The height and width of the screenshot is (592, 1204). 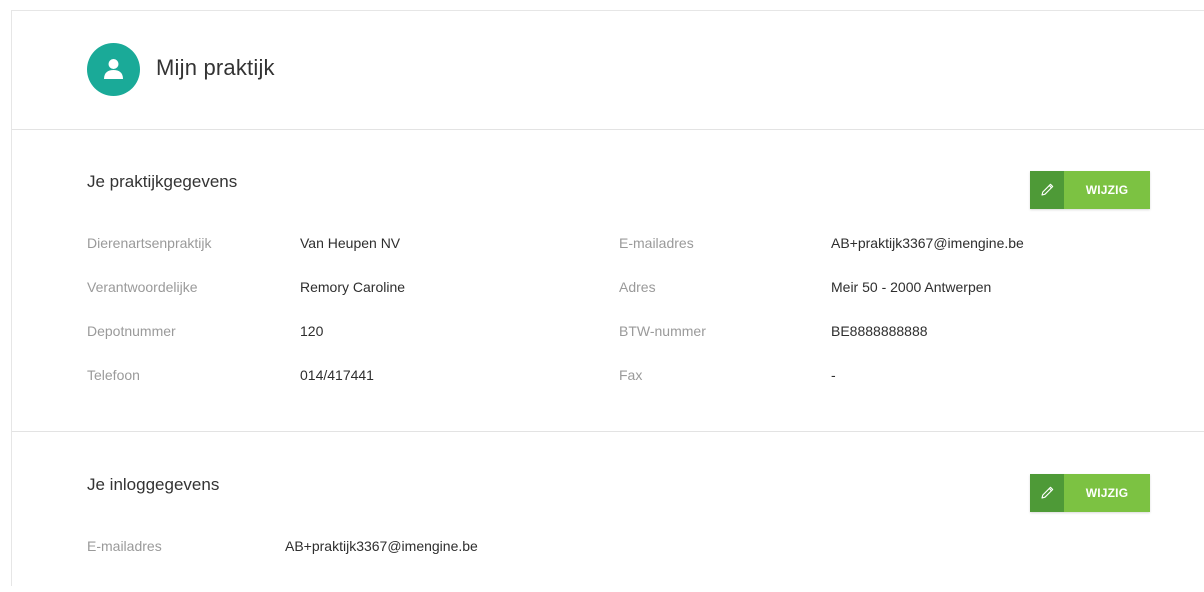 I want to click on avatar, so click(x=113, y=69).